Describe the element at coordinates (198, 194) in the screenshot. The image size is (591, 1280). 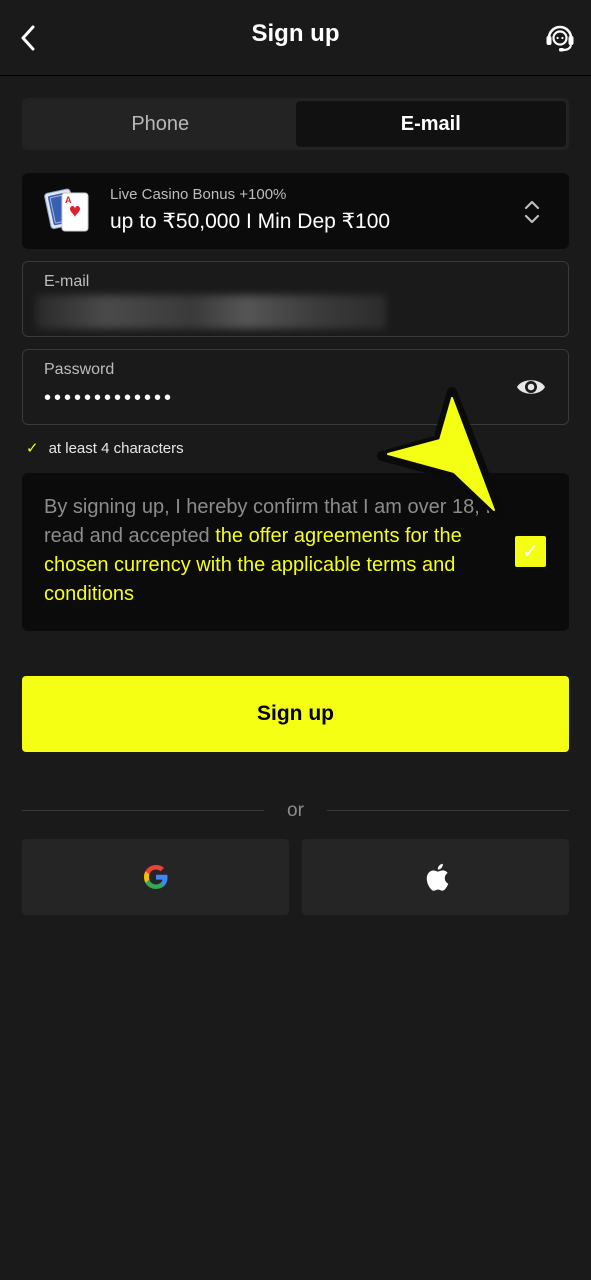
I see `bonus-subtitle: Live Casino Bonus +100%` at that location.